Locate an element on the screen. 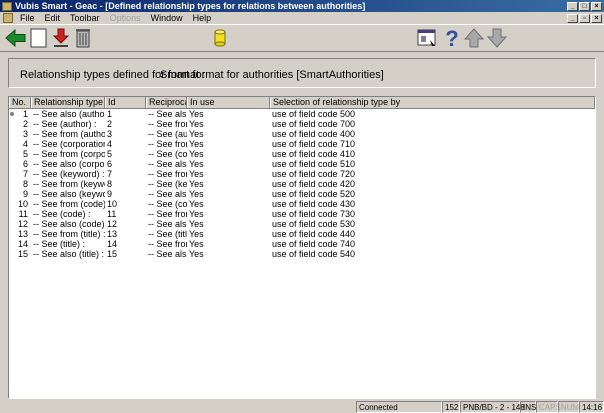 Image resolution: width=604 pixels, height=413 pixels. up-arrow-icon is located at coordinates (474, 38).